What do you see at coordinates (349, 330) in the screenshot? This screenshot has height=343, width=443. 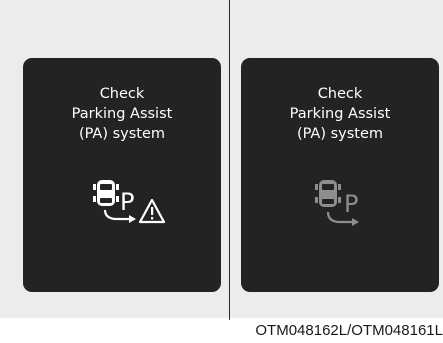 I see `figure-caption: OTM048162L/OTM048161L` at bounding box center [349, 330].